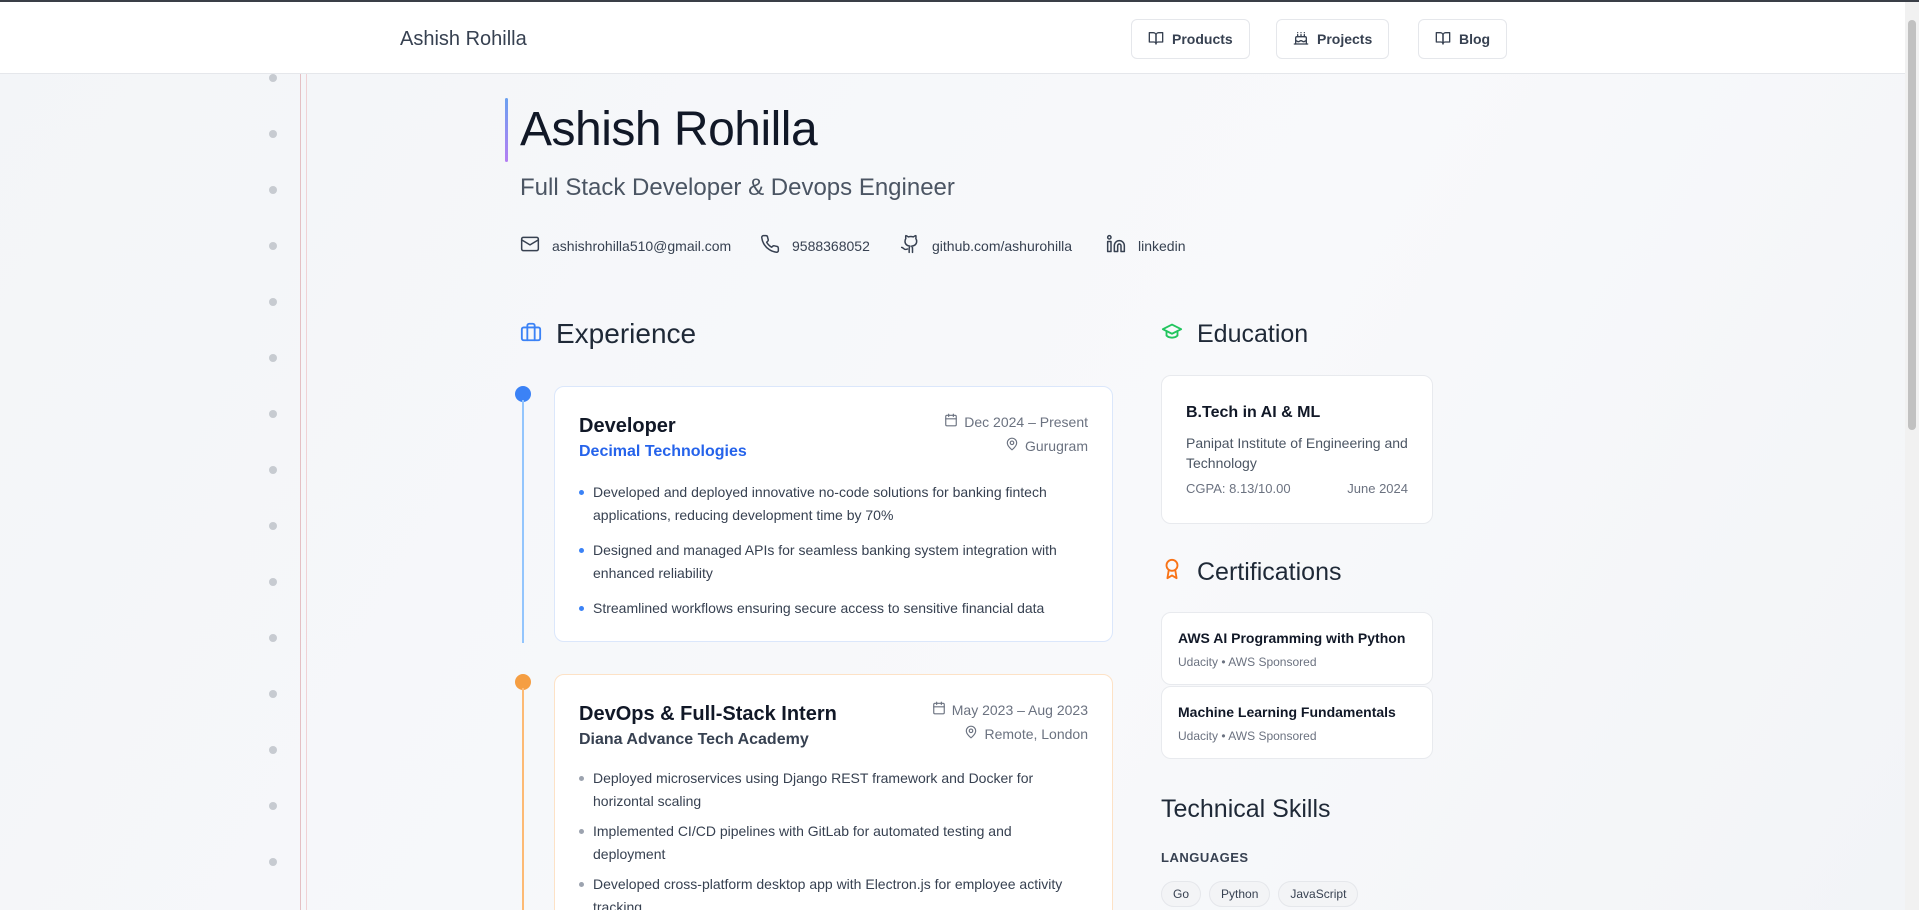 The width and height of the screenshot is (1919, 910). I want to click on phone-icon, so click(770, 245).